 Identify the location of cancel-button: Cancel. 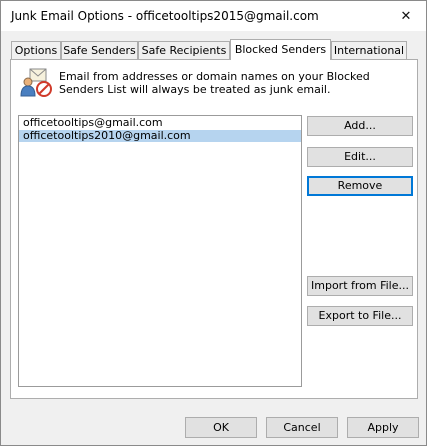
(302, 427).